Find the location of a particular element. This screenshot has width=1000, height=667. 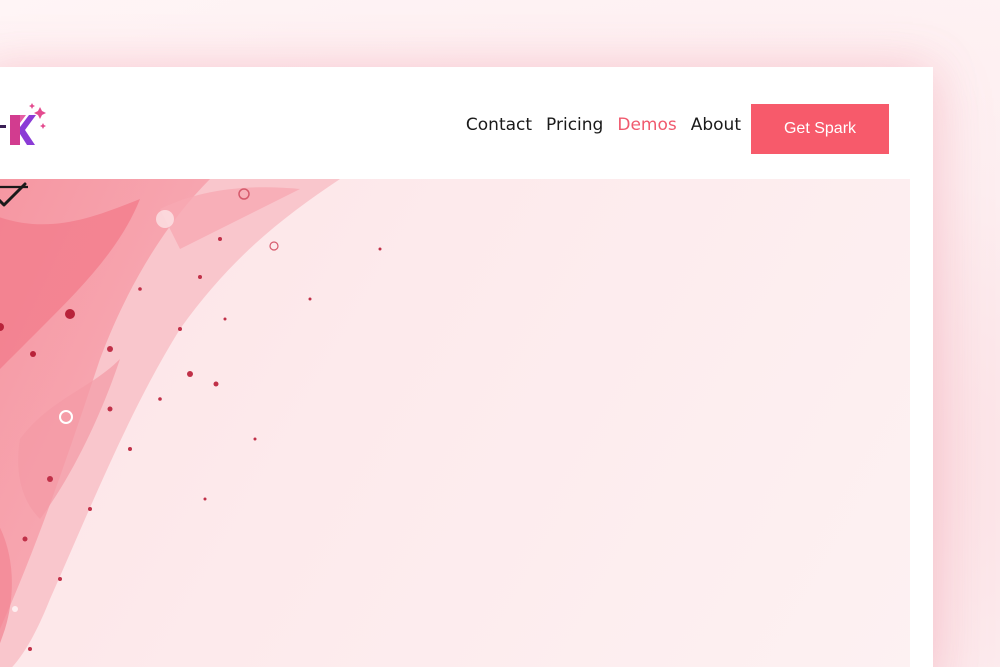

nav-links: Contact Pricing Demos About is located at coordinates (603, 125).